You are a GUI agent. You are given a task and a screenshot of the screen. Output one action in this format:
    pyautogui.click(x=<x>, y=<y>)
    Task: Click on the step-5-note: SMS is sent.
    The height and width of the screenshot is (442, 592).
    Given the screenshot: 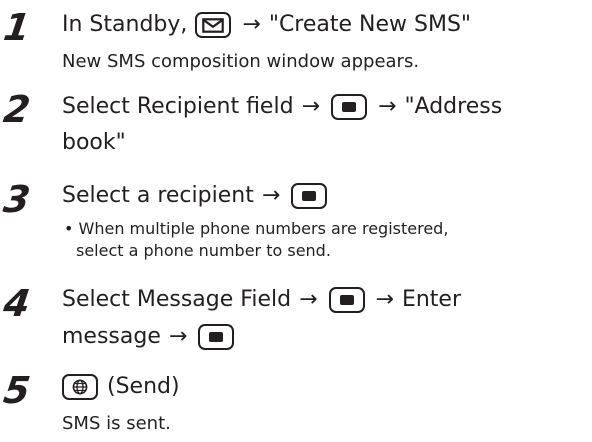 What is the action you would take?
    pyautogui.click(x=116, y=423)
    